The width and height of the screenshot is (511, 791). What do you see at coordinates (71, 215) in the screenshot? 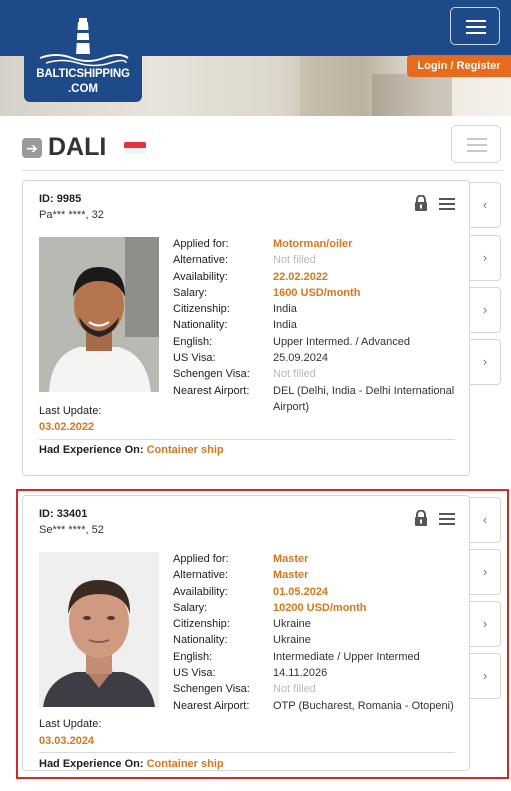
I see `crew-name-age: Pa*** ****, 32` at bounding box center [71, 215].